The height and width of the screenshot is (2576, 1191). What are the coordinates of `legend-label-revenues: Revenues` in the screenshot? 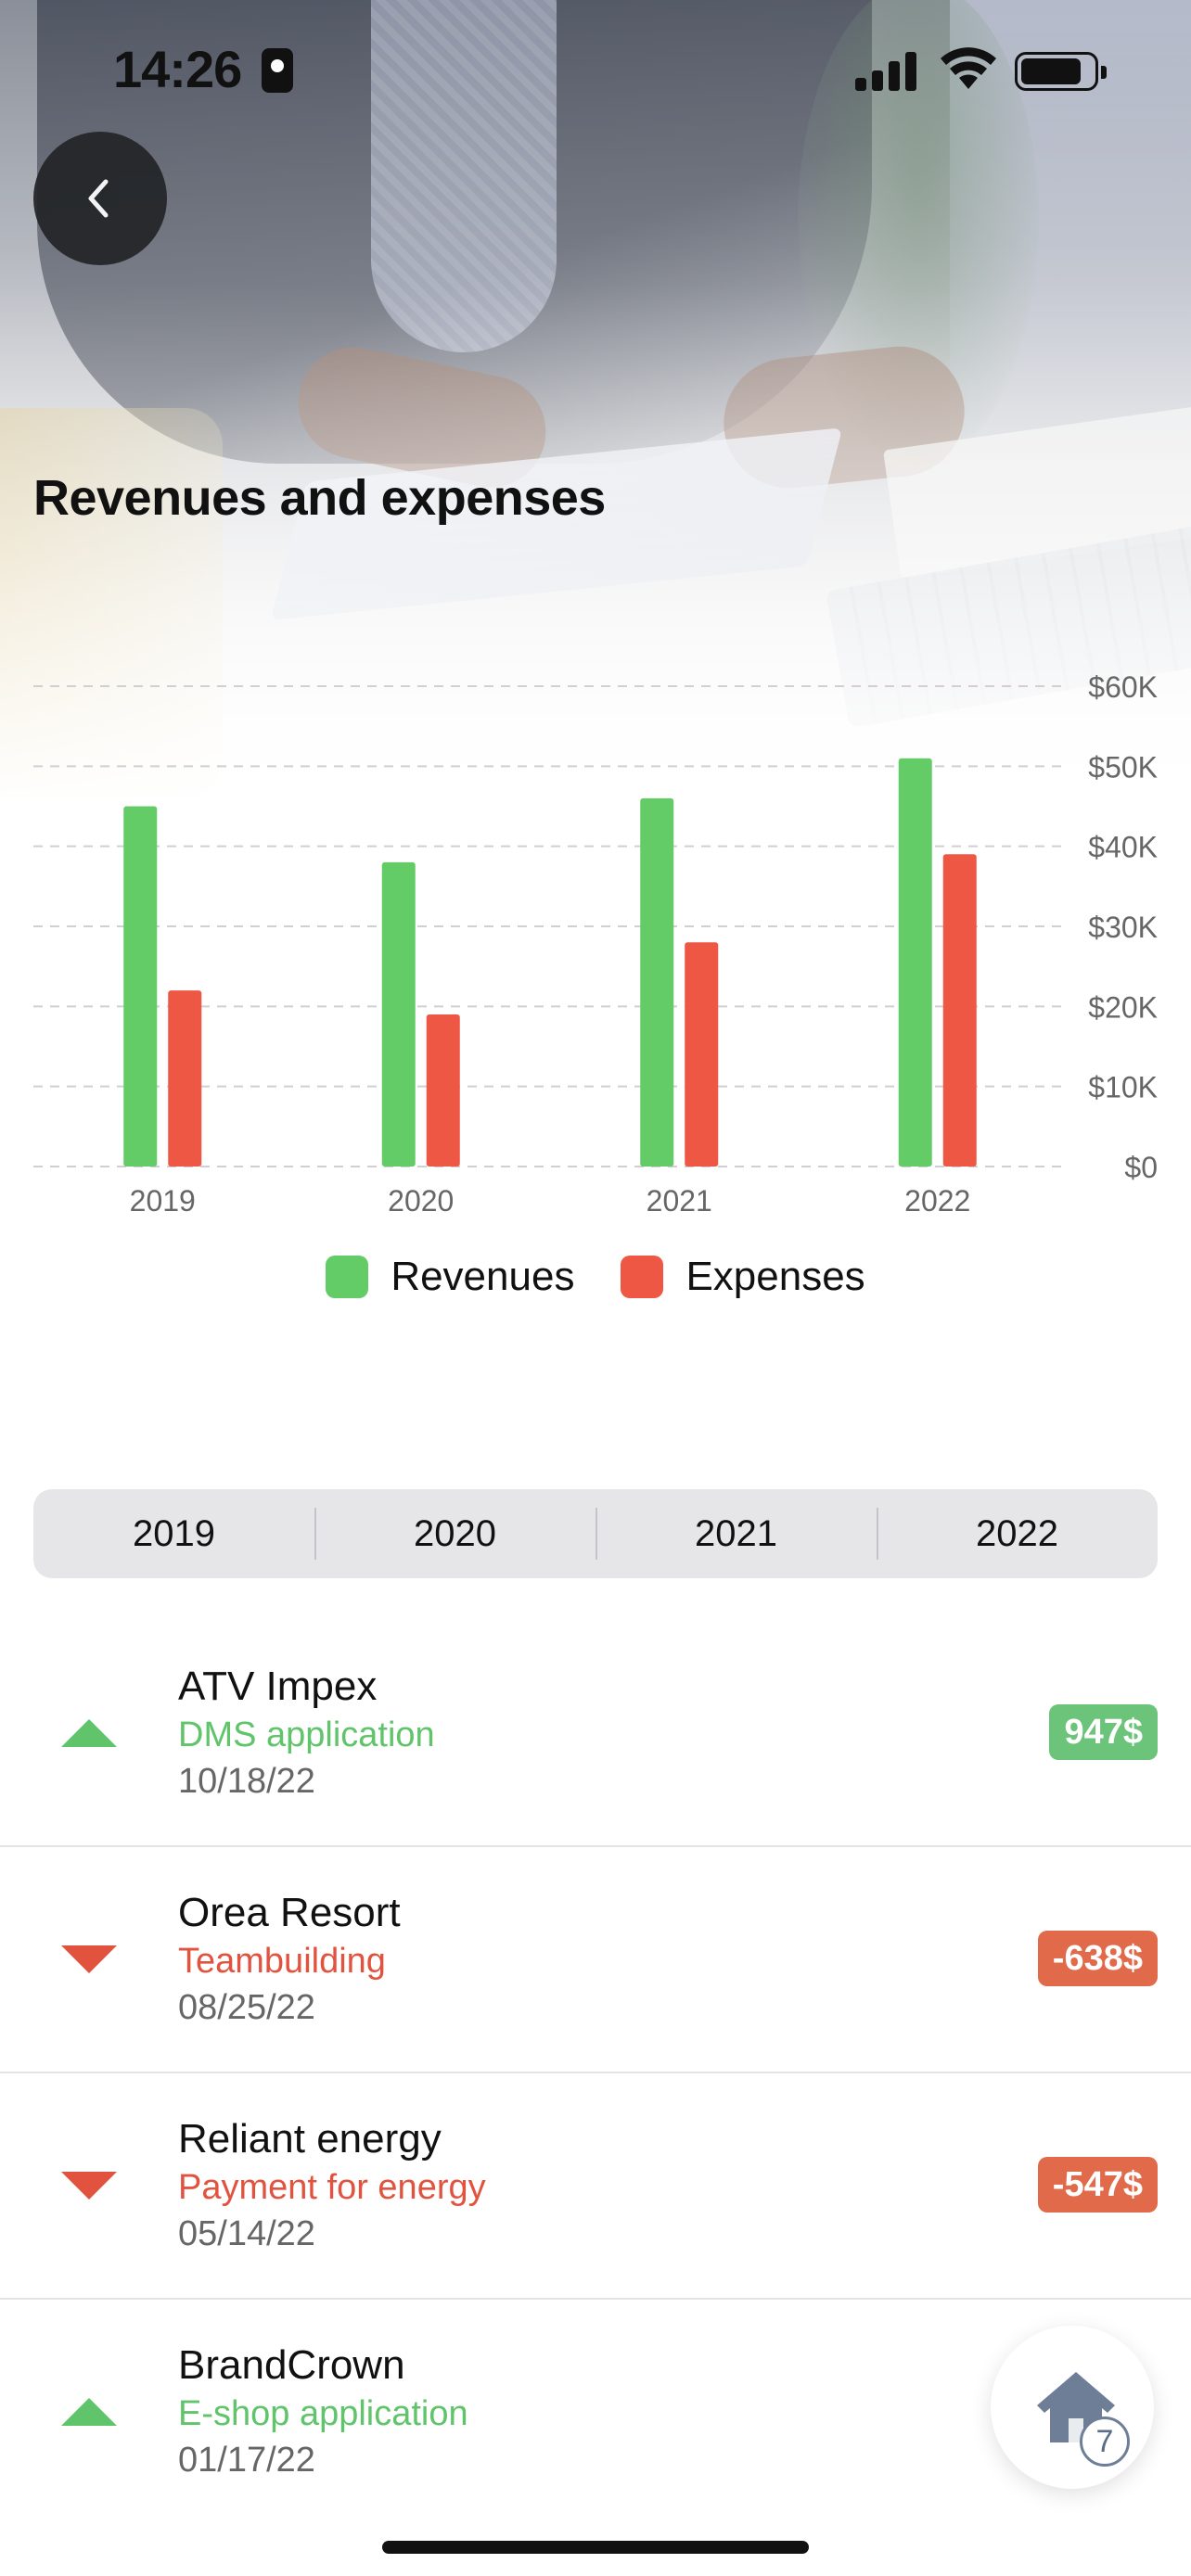 It's located at (483, 1277).